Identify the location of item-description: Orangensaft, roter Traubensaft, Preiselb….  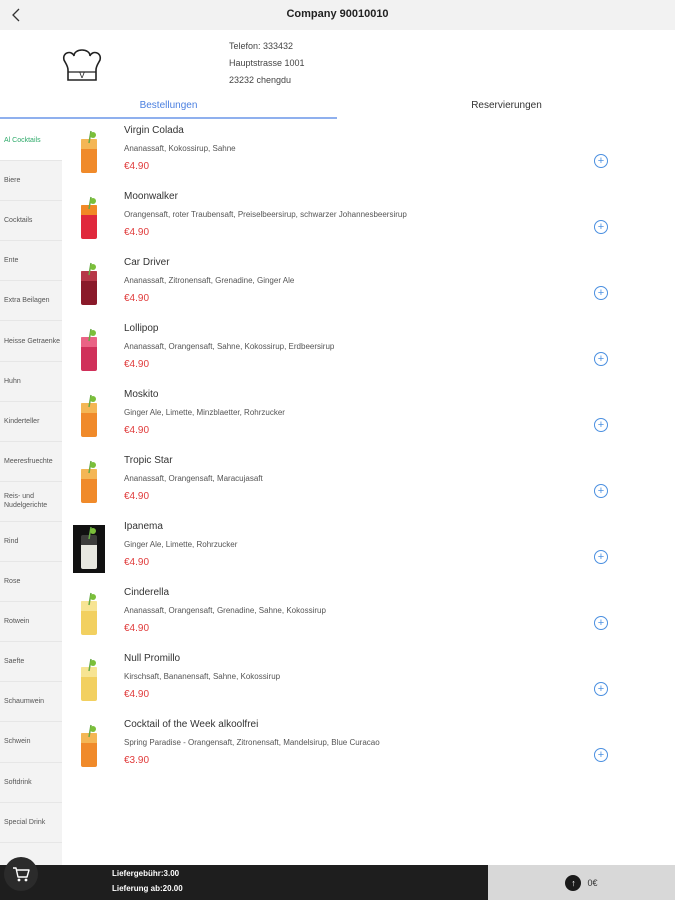
(265, 214).